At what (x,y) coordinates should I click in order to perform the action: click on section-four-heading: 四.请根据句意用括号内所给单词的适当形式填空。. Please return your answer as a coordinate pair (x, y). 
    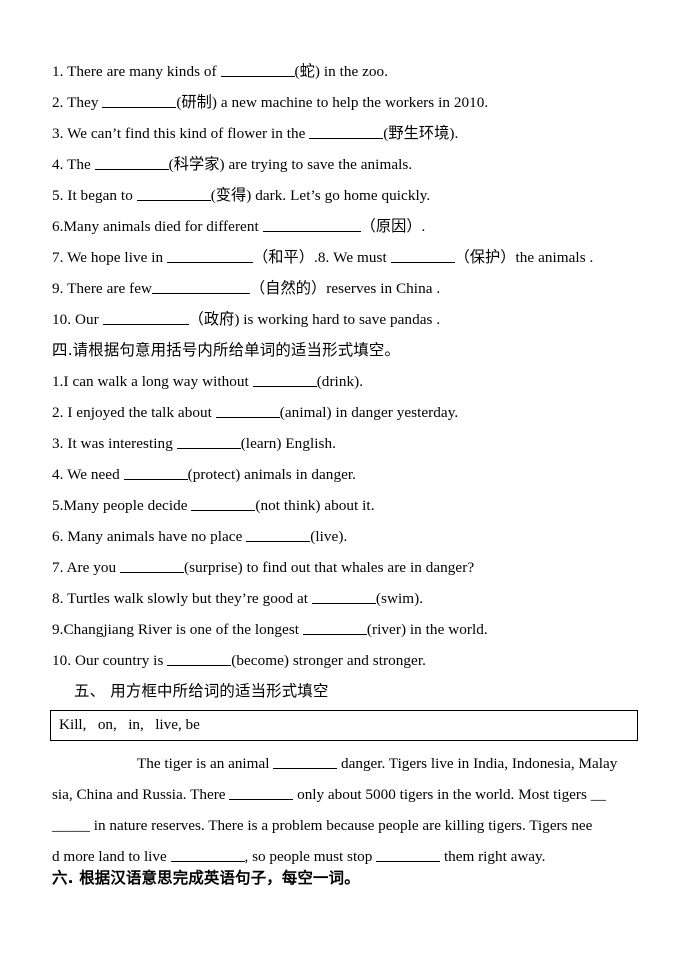
    Looking at the image, I should click on (226, 350).